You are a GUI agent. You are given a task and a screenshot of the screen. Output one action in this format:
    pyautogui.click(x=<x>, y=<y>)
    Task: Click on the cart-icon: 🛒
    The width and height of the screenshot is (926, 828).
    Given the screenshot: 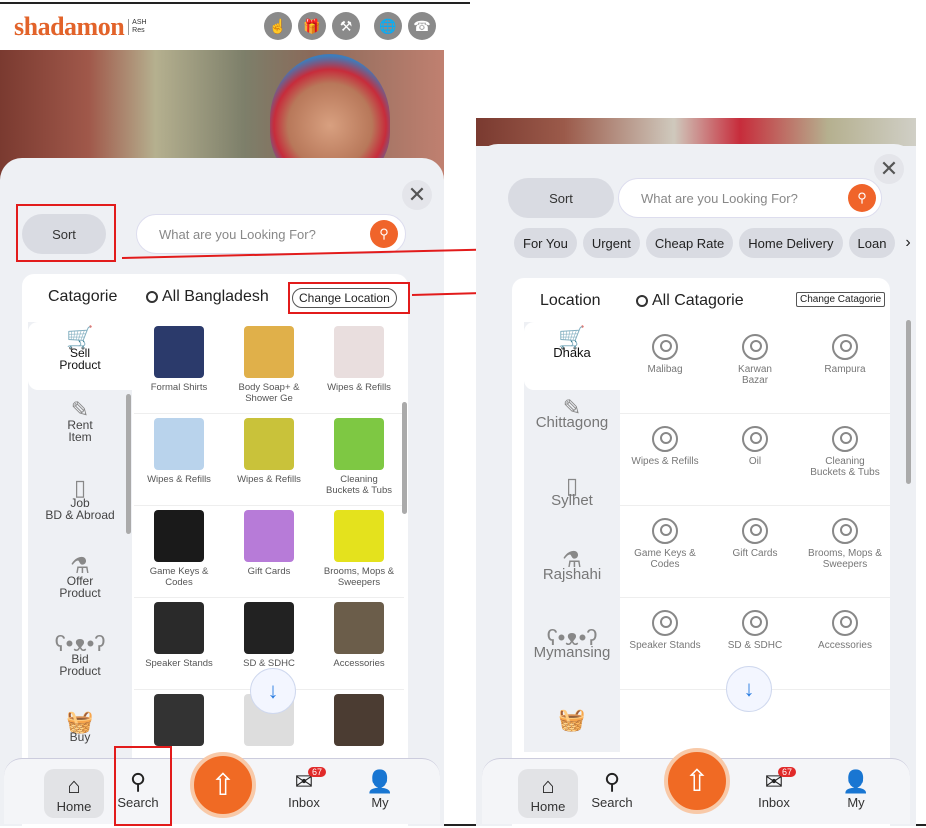 What is the action you would take?
    pyautogui.click(x=572, y=337)
    